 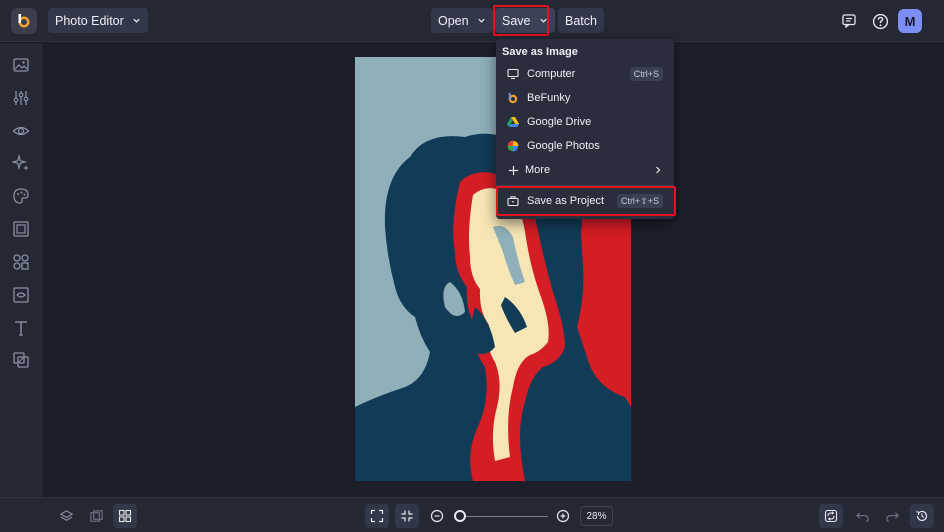 I want to click on sparkle-icon, so click(x=21, y=163).